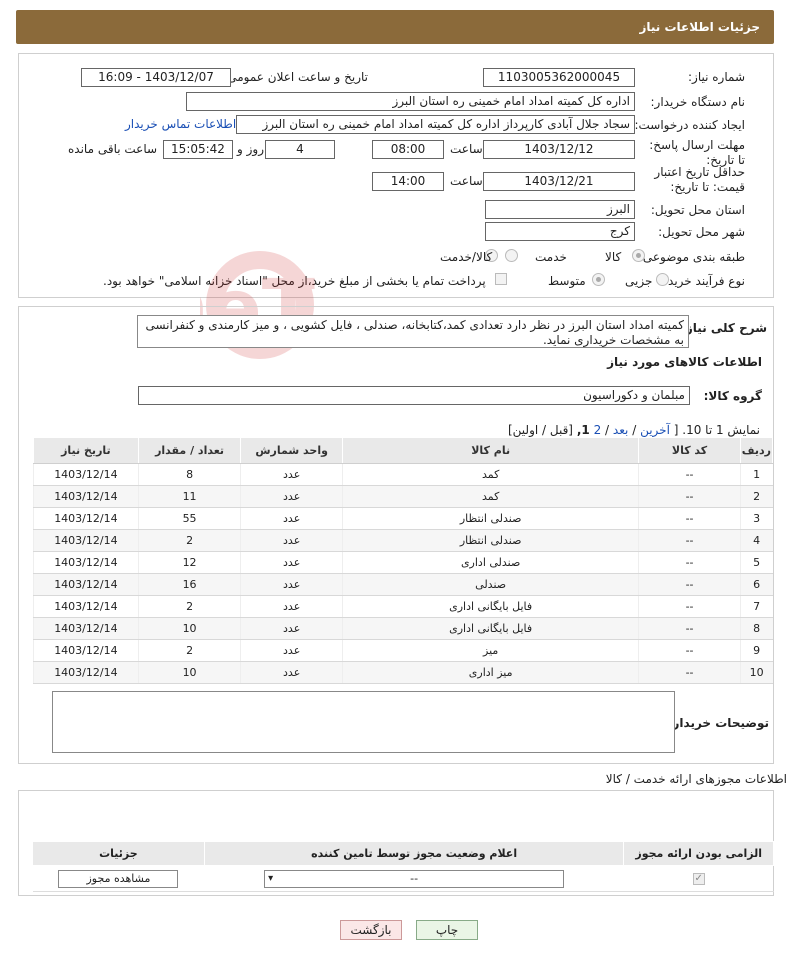  What do you see at coordinates (511, 255) in the screenshot?
I see `category-radio-service` at bounding box center [511, 255].